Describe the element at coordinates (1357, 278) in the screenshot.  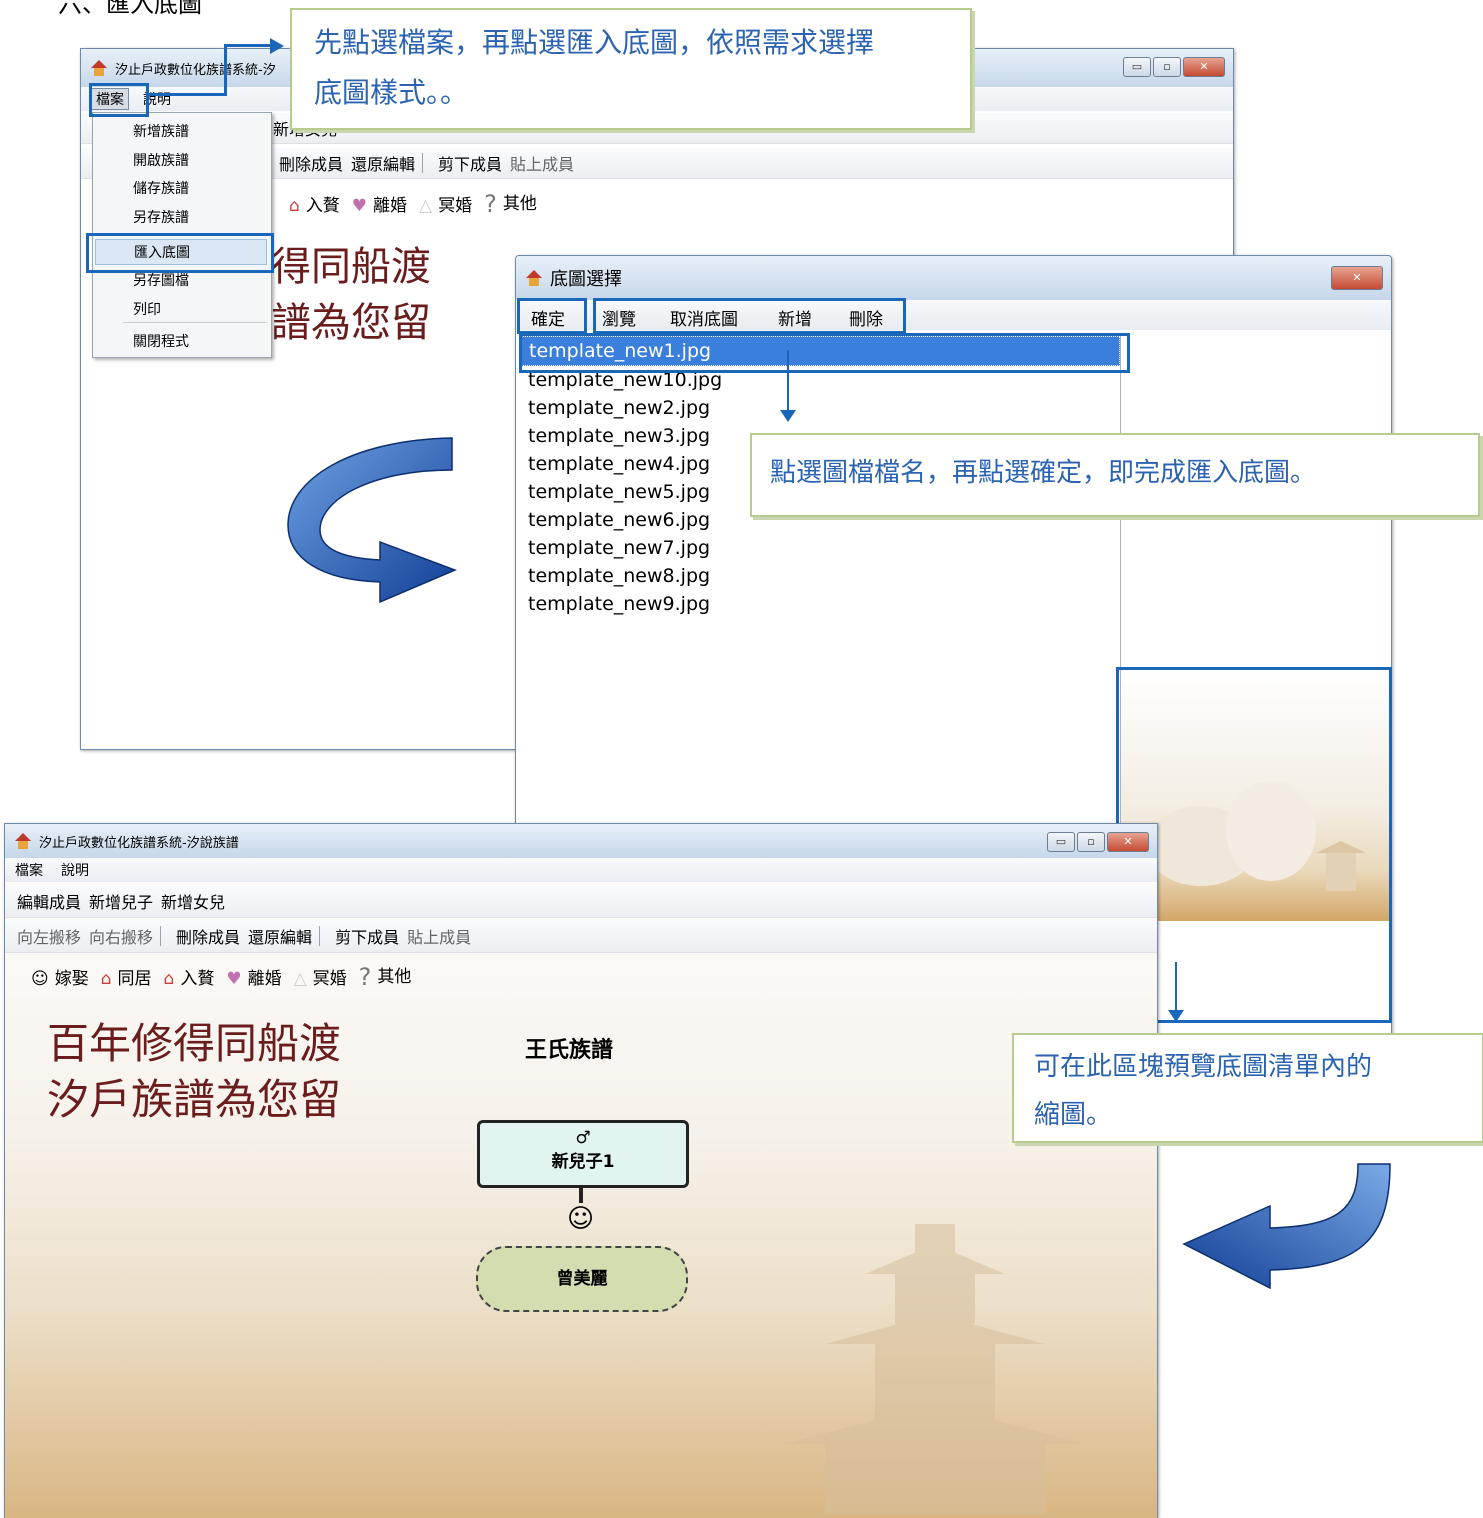
I see `dialog-close-button: ✕` at that location.